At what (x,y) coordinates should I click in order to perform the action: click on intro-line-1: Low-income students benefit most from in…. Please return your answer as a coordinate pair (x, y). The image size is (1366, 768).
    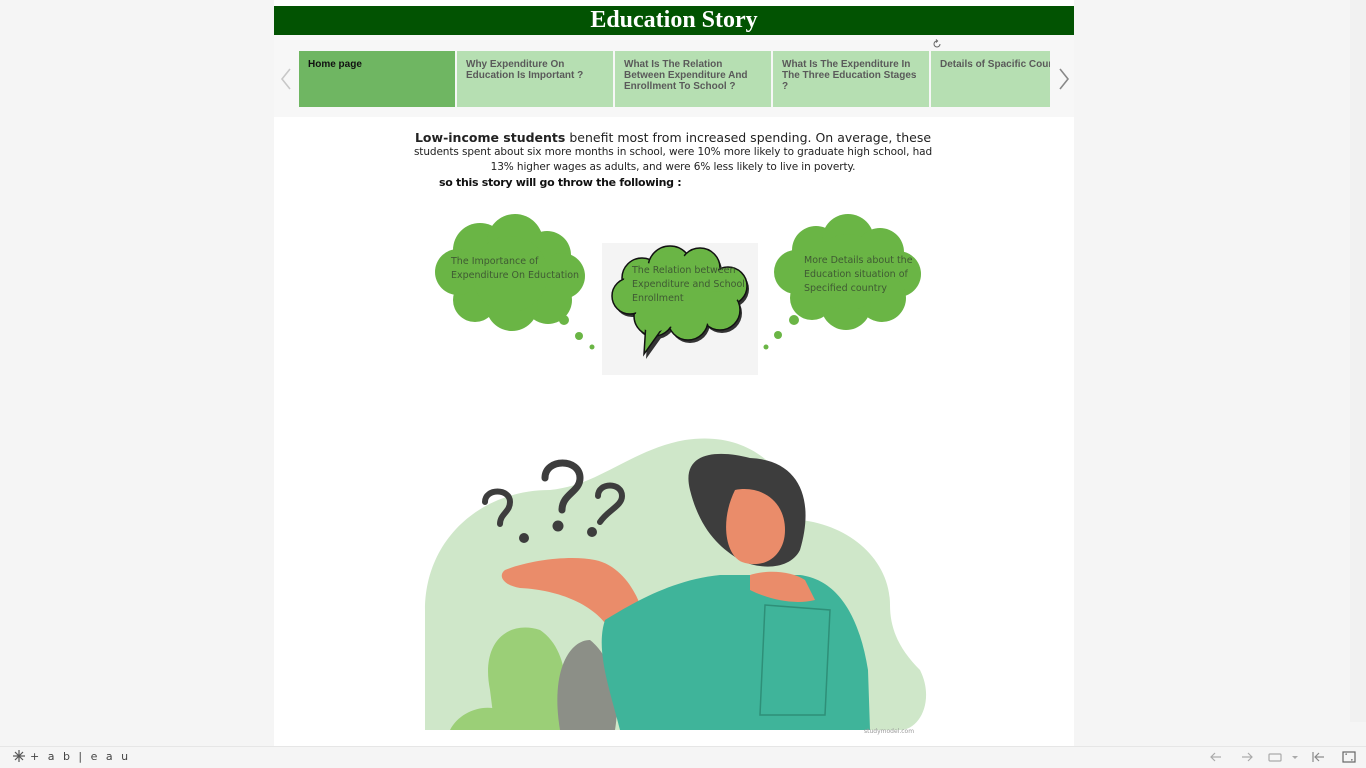
    Looking at the image, I should click on (673, 137).